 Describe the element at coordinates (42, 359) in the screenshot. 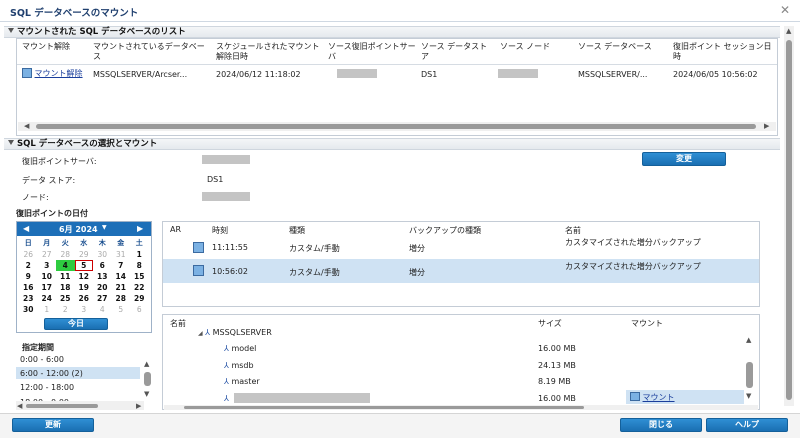

I see `period-item: 0:00 - 6:00` at that location.